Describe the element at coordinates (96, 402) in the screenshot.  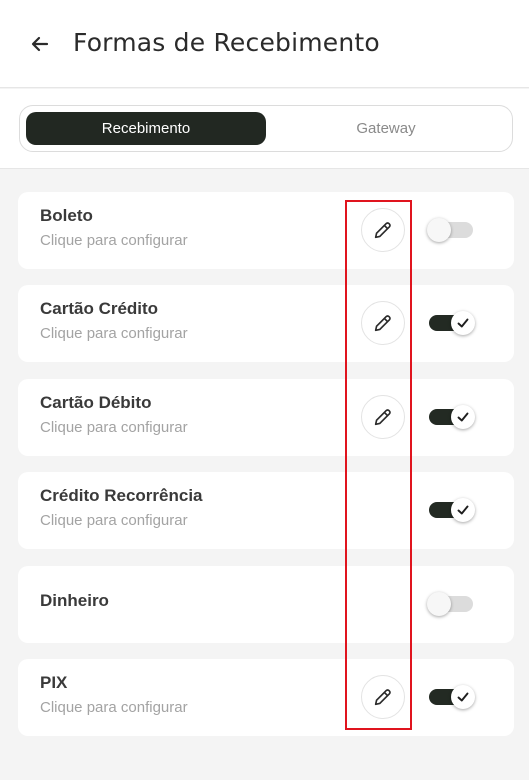
I see `payment-method-title: Cartão Débito` at that location.